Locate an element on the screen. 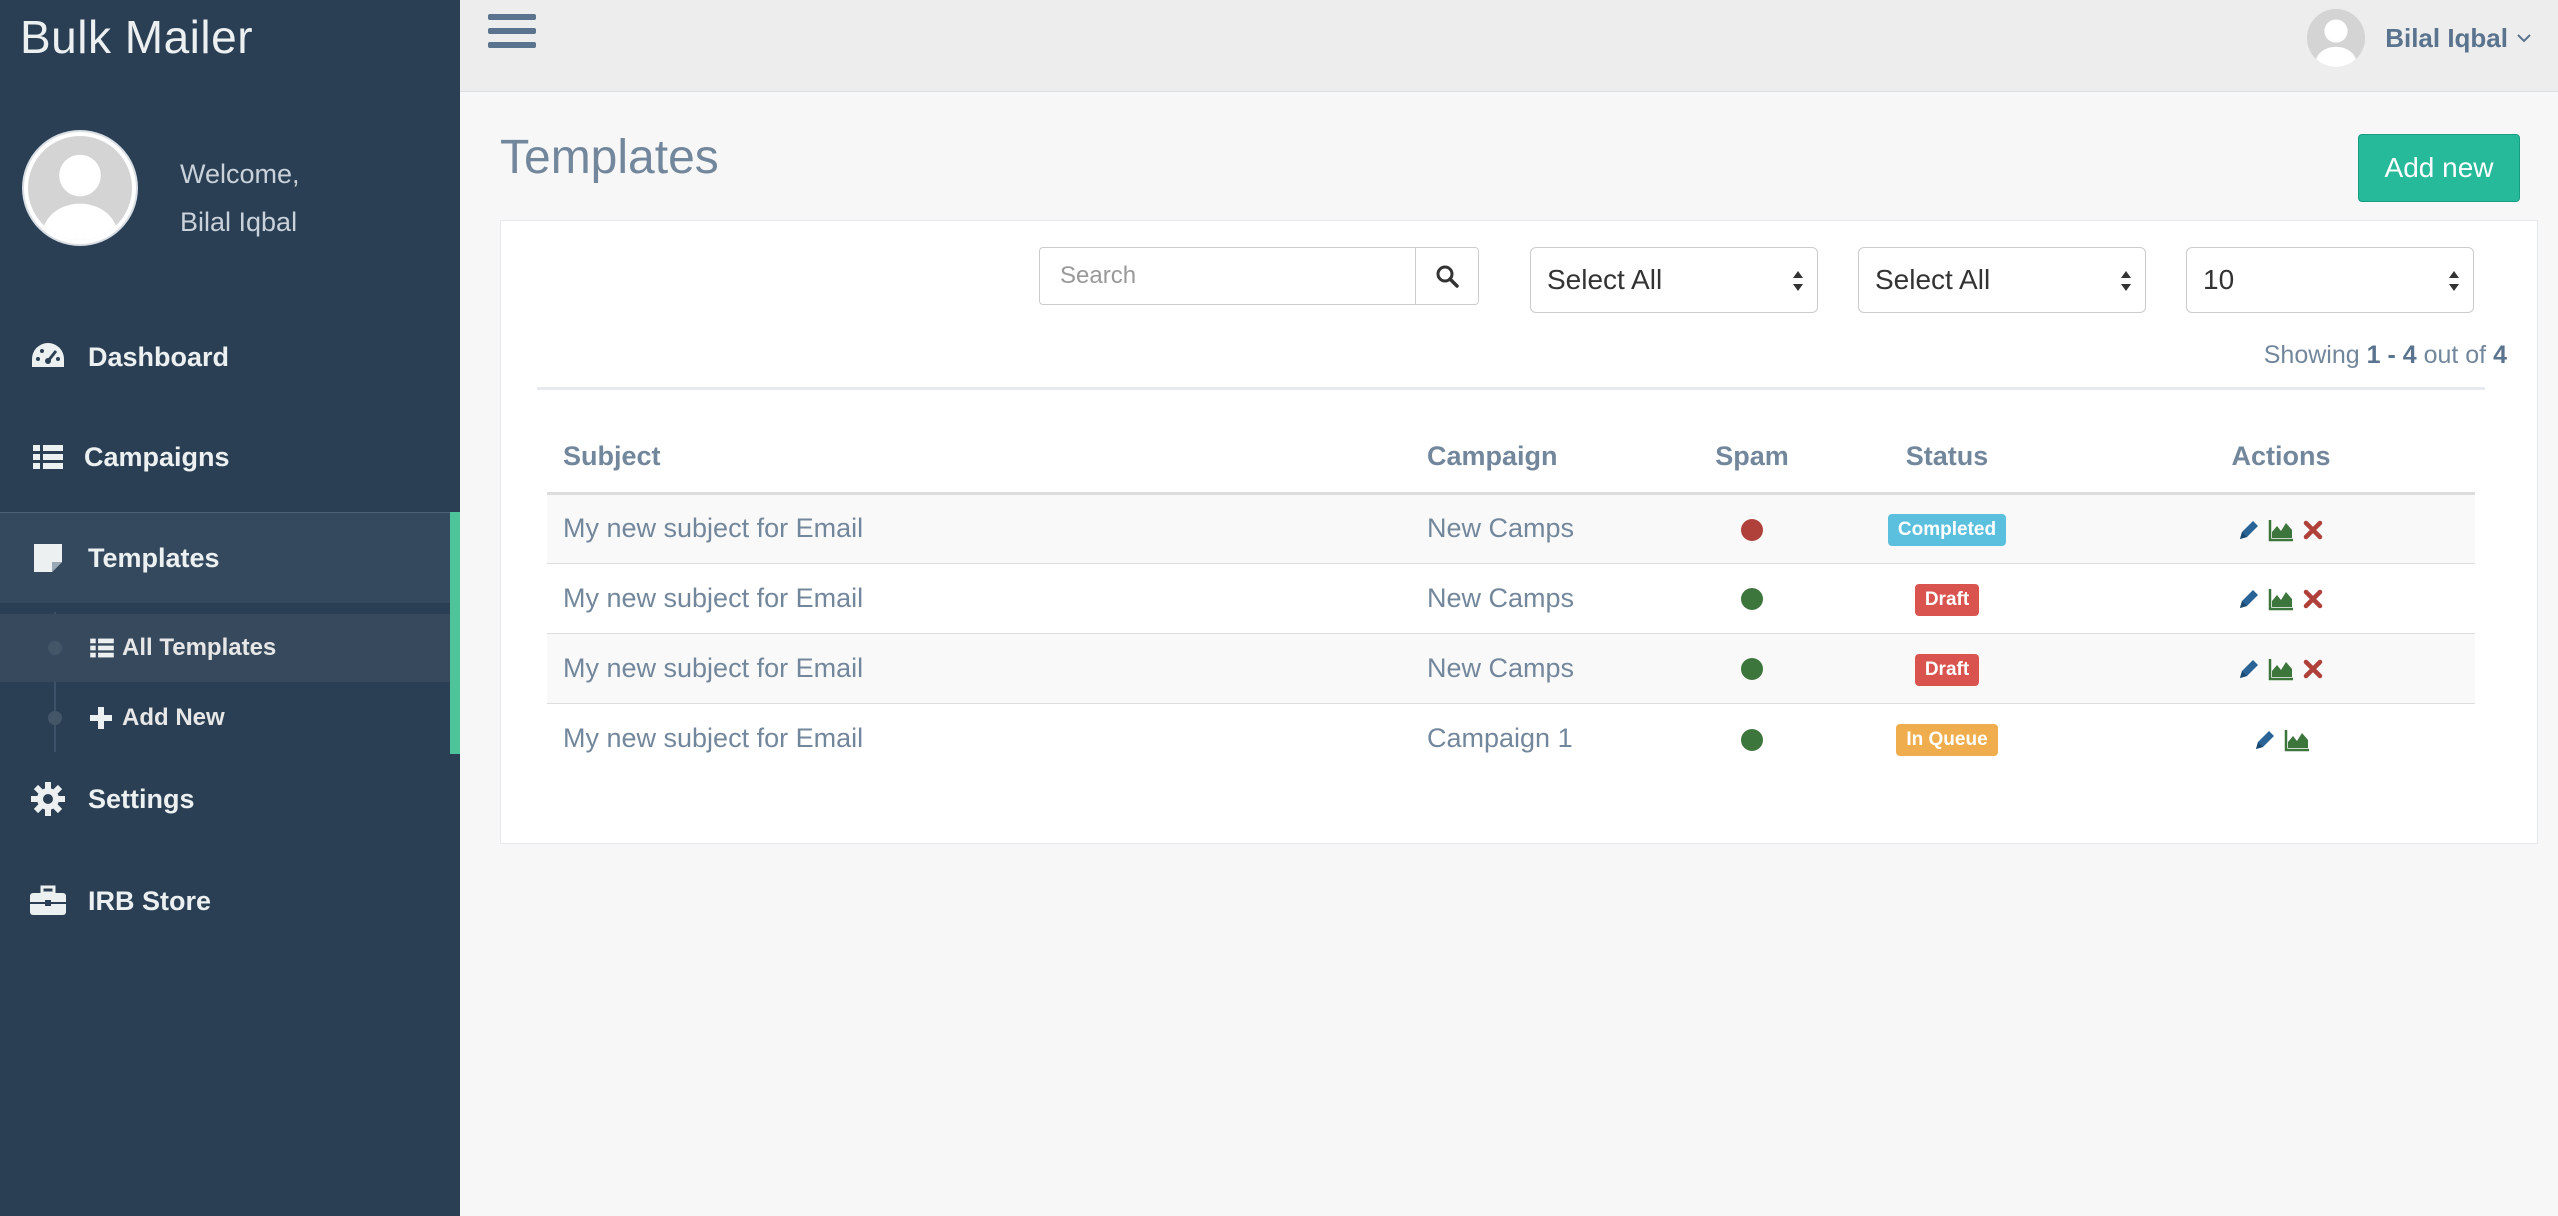 This screenshot has height=1216, width=2558. col-spam: Spam is located at coordinates (1752, 458).